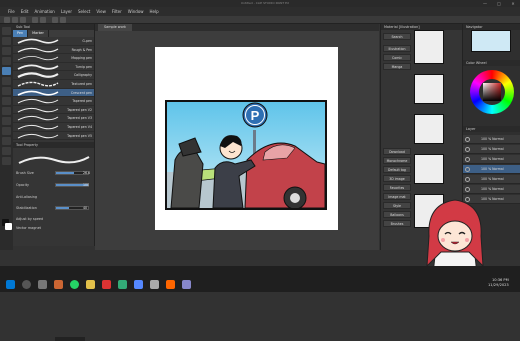 This screenshot has height=341, width=520. What do you see at coordinates (53, 136) in the screenshot?
I see `brush-item: Tapered pen V5` at bounding box center [53, 136].